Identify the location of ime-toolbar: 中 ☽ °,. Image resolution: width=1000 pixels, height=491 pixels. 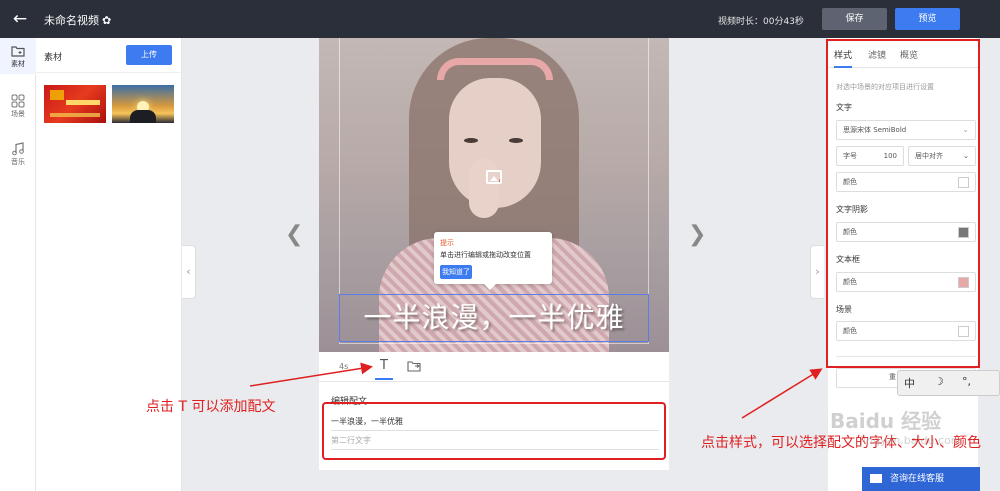
(948, 383).